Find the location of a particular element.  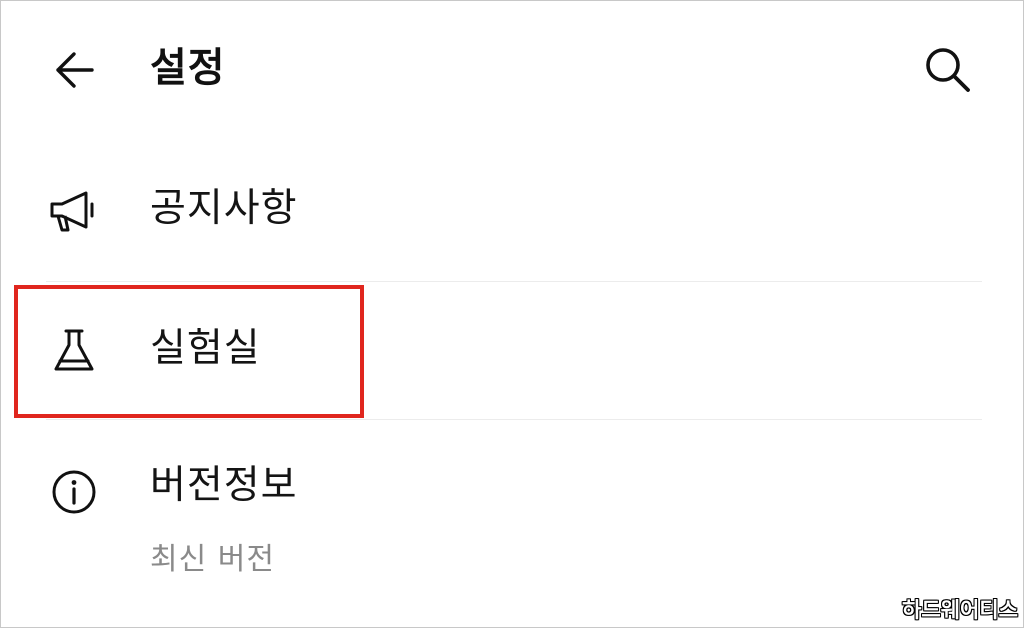

menu-item-label: 공지사항 is located at coordinates (224, 208).